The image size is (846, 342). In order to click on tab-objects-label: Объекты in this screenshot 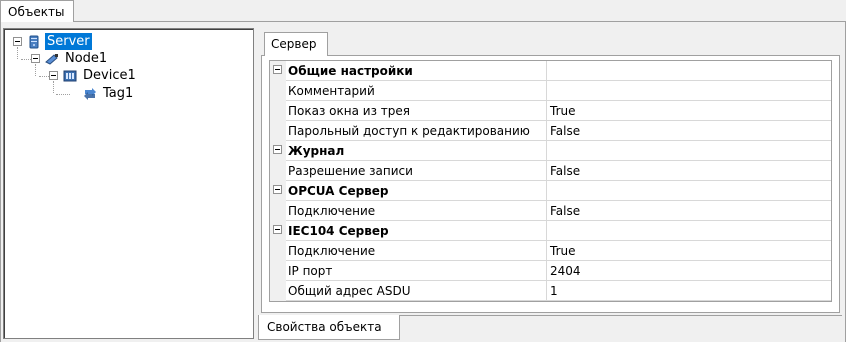, I will do `click(36, 12)`.